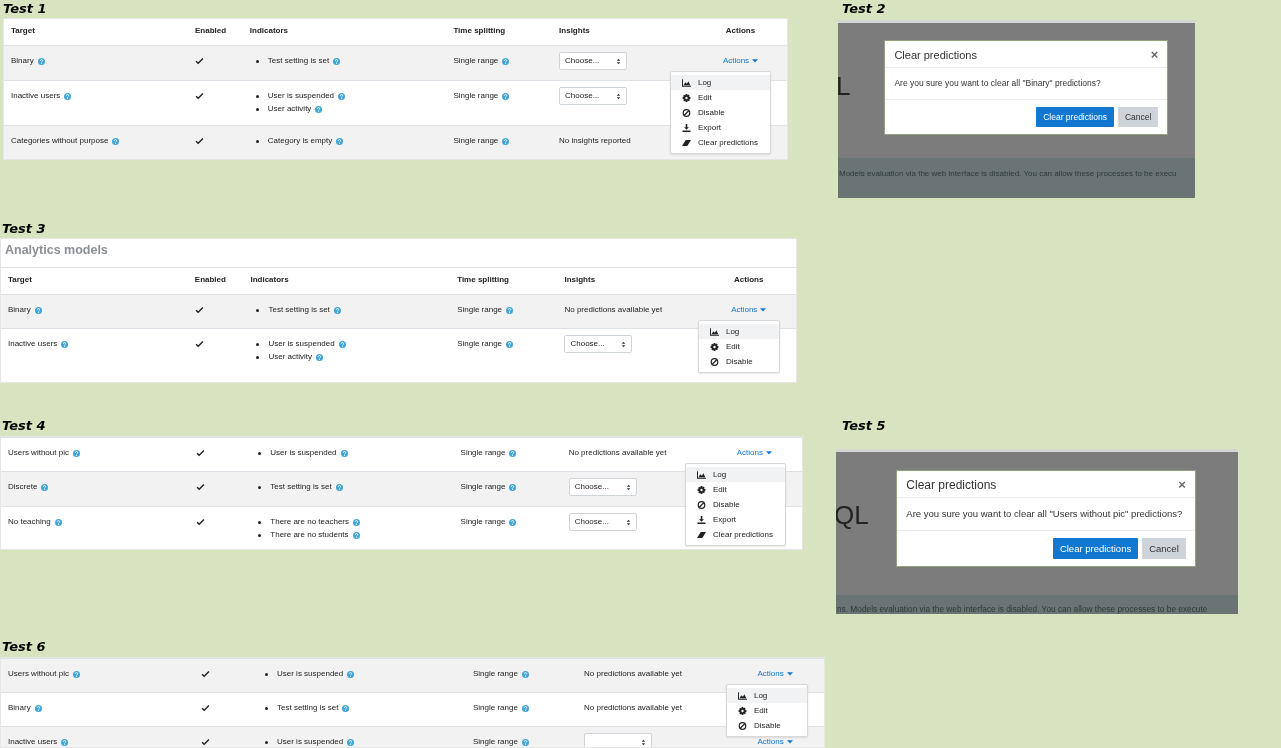 Image resolution: width=1281 pixels, height=748 pixels. Describe the element at coordinates (618, 740) in the screenshot. I see `insights-select` at that location.